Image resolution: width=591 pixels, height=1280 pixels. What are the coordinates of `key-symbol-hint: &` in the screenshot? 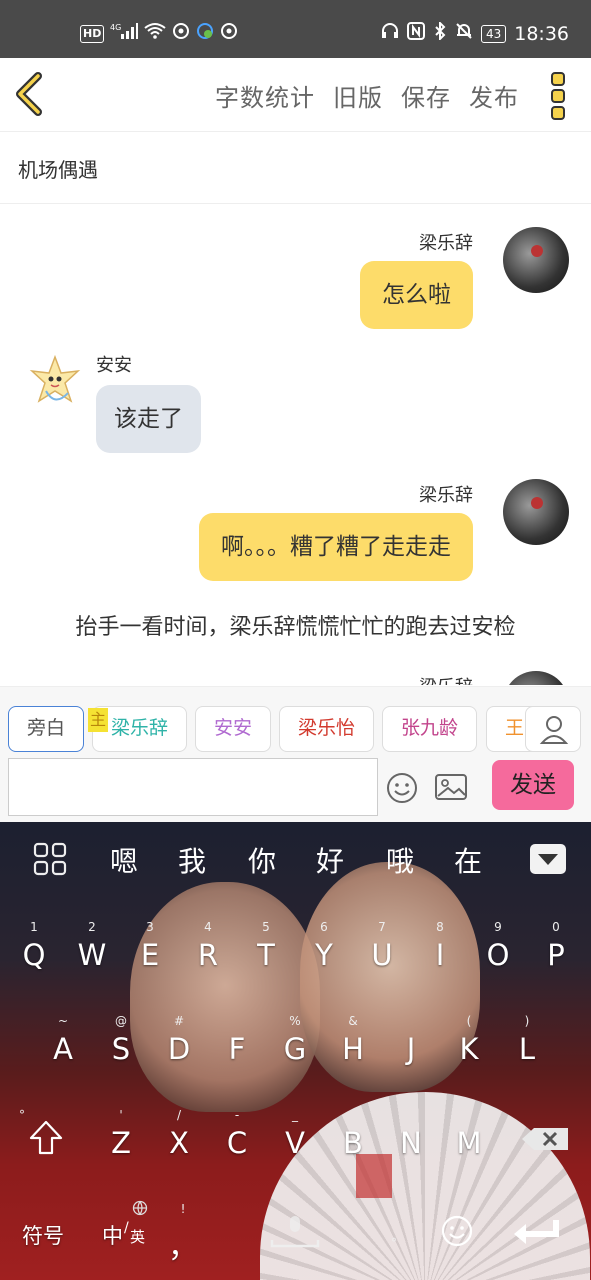 It's located at (353, 1021).